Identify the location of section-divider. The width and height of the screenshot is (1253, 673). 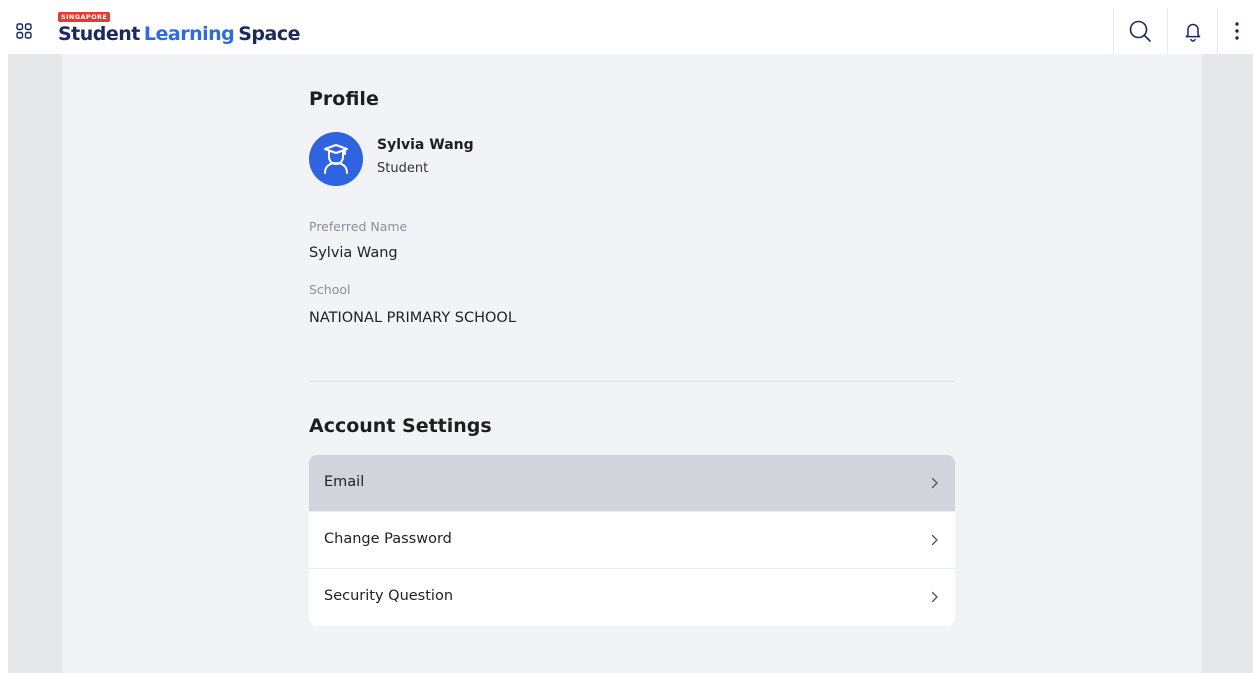
(632, 381).